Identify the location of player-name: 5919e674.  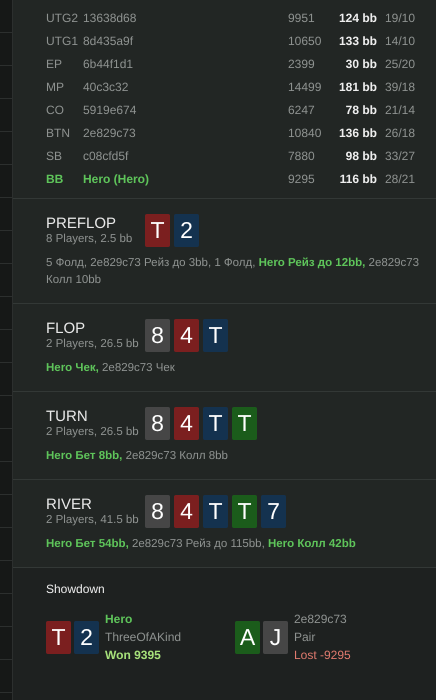
(110, 109).